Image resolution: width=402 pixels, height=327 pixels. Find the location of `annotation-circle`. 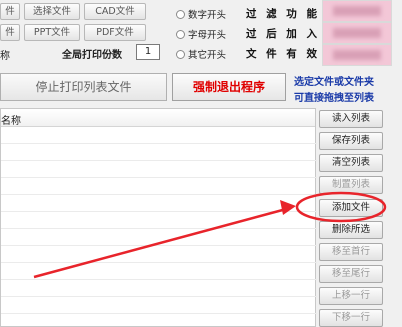

annotation-circle is located at coordinates (341, 207).